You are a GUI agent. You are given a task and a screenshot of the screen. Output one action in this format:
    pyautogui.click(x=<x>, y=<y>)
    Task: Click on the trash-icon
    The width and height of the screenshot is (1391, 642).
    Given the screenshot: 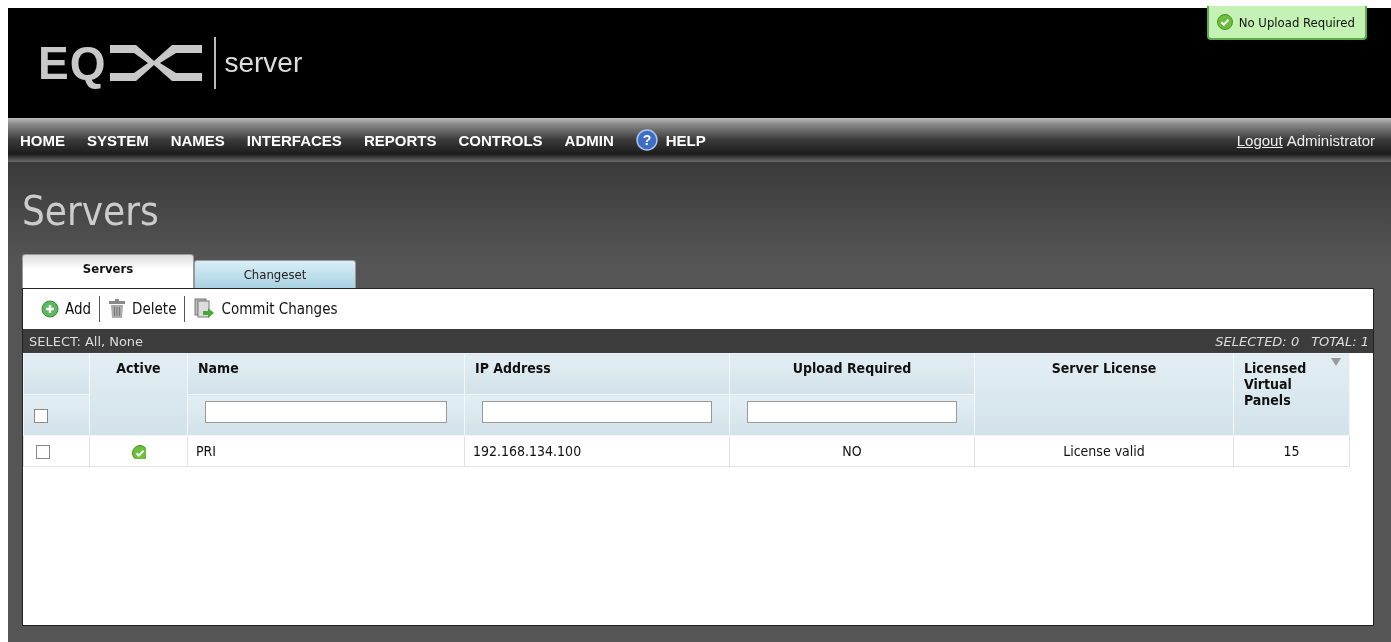 What is the action you would take?
    pyautogui.click(x=117, y=309)
    